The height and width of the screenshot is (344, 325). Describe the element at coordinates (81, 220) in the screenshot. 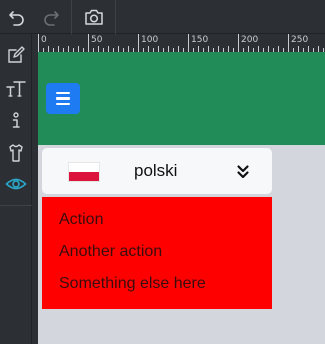

I see `dropdown-item-action: Action` at that location.